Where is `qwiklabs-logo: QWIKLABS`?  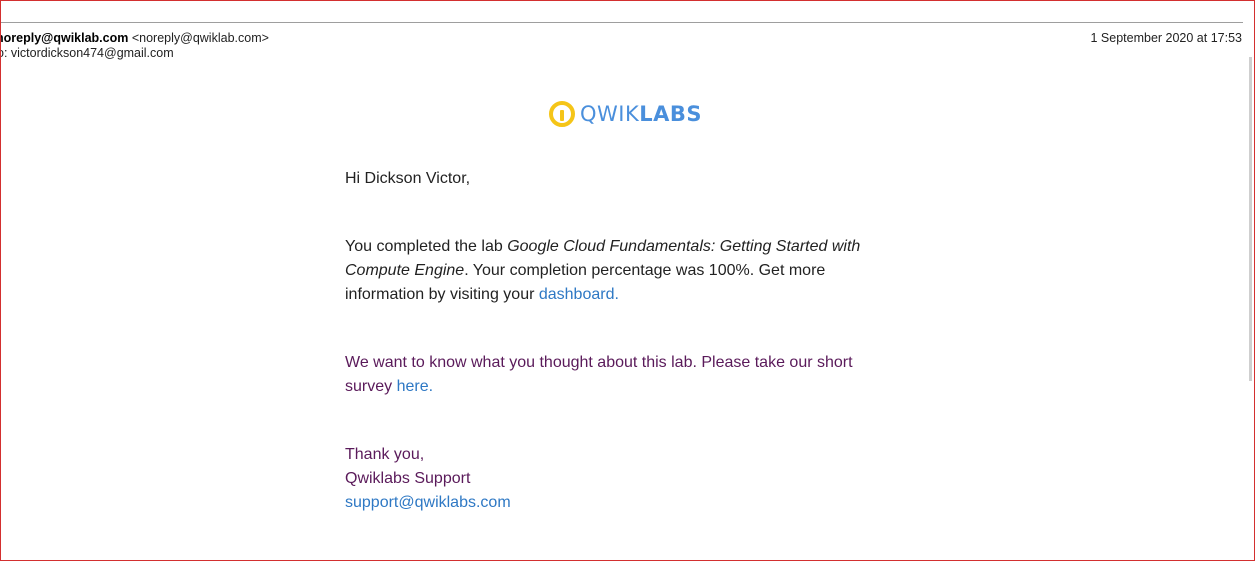
qwiklabs-logo: QWIKLABS is located at coordinates (625, 114).